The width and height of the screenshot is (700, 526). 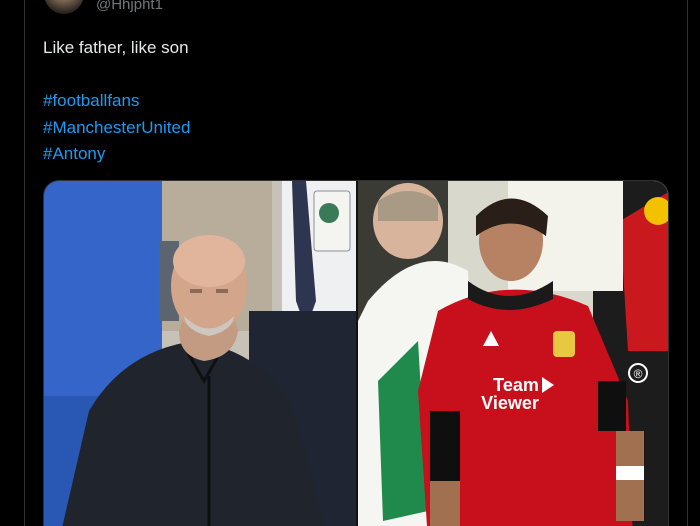 I want to click on timeline-border-left, so click(x=24, y=263).